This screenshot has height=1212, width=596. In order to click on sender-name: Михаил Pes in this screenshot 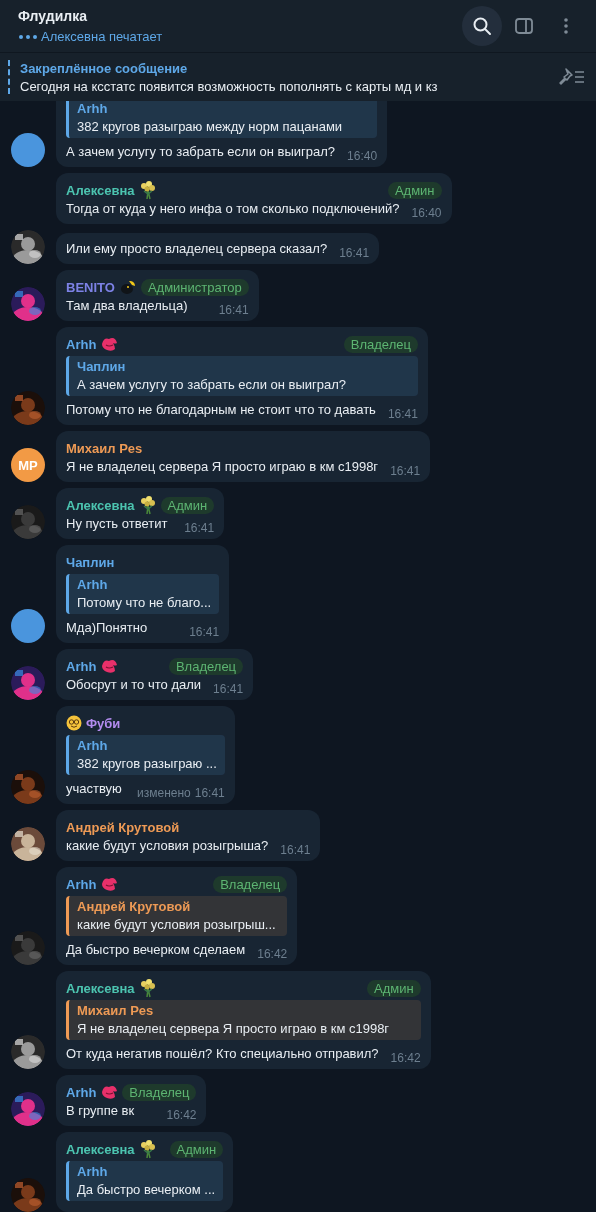, I will do `click(104, 448)`.